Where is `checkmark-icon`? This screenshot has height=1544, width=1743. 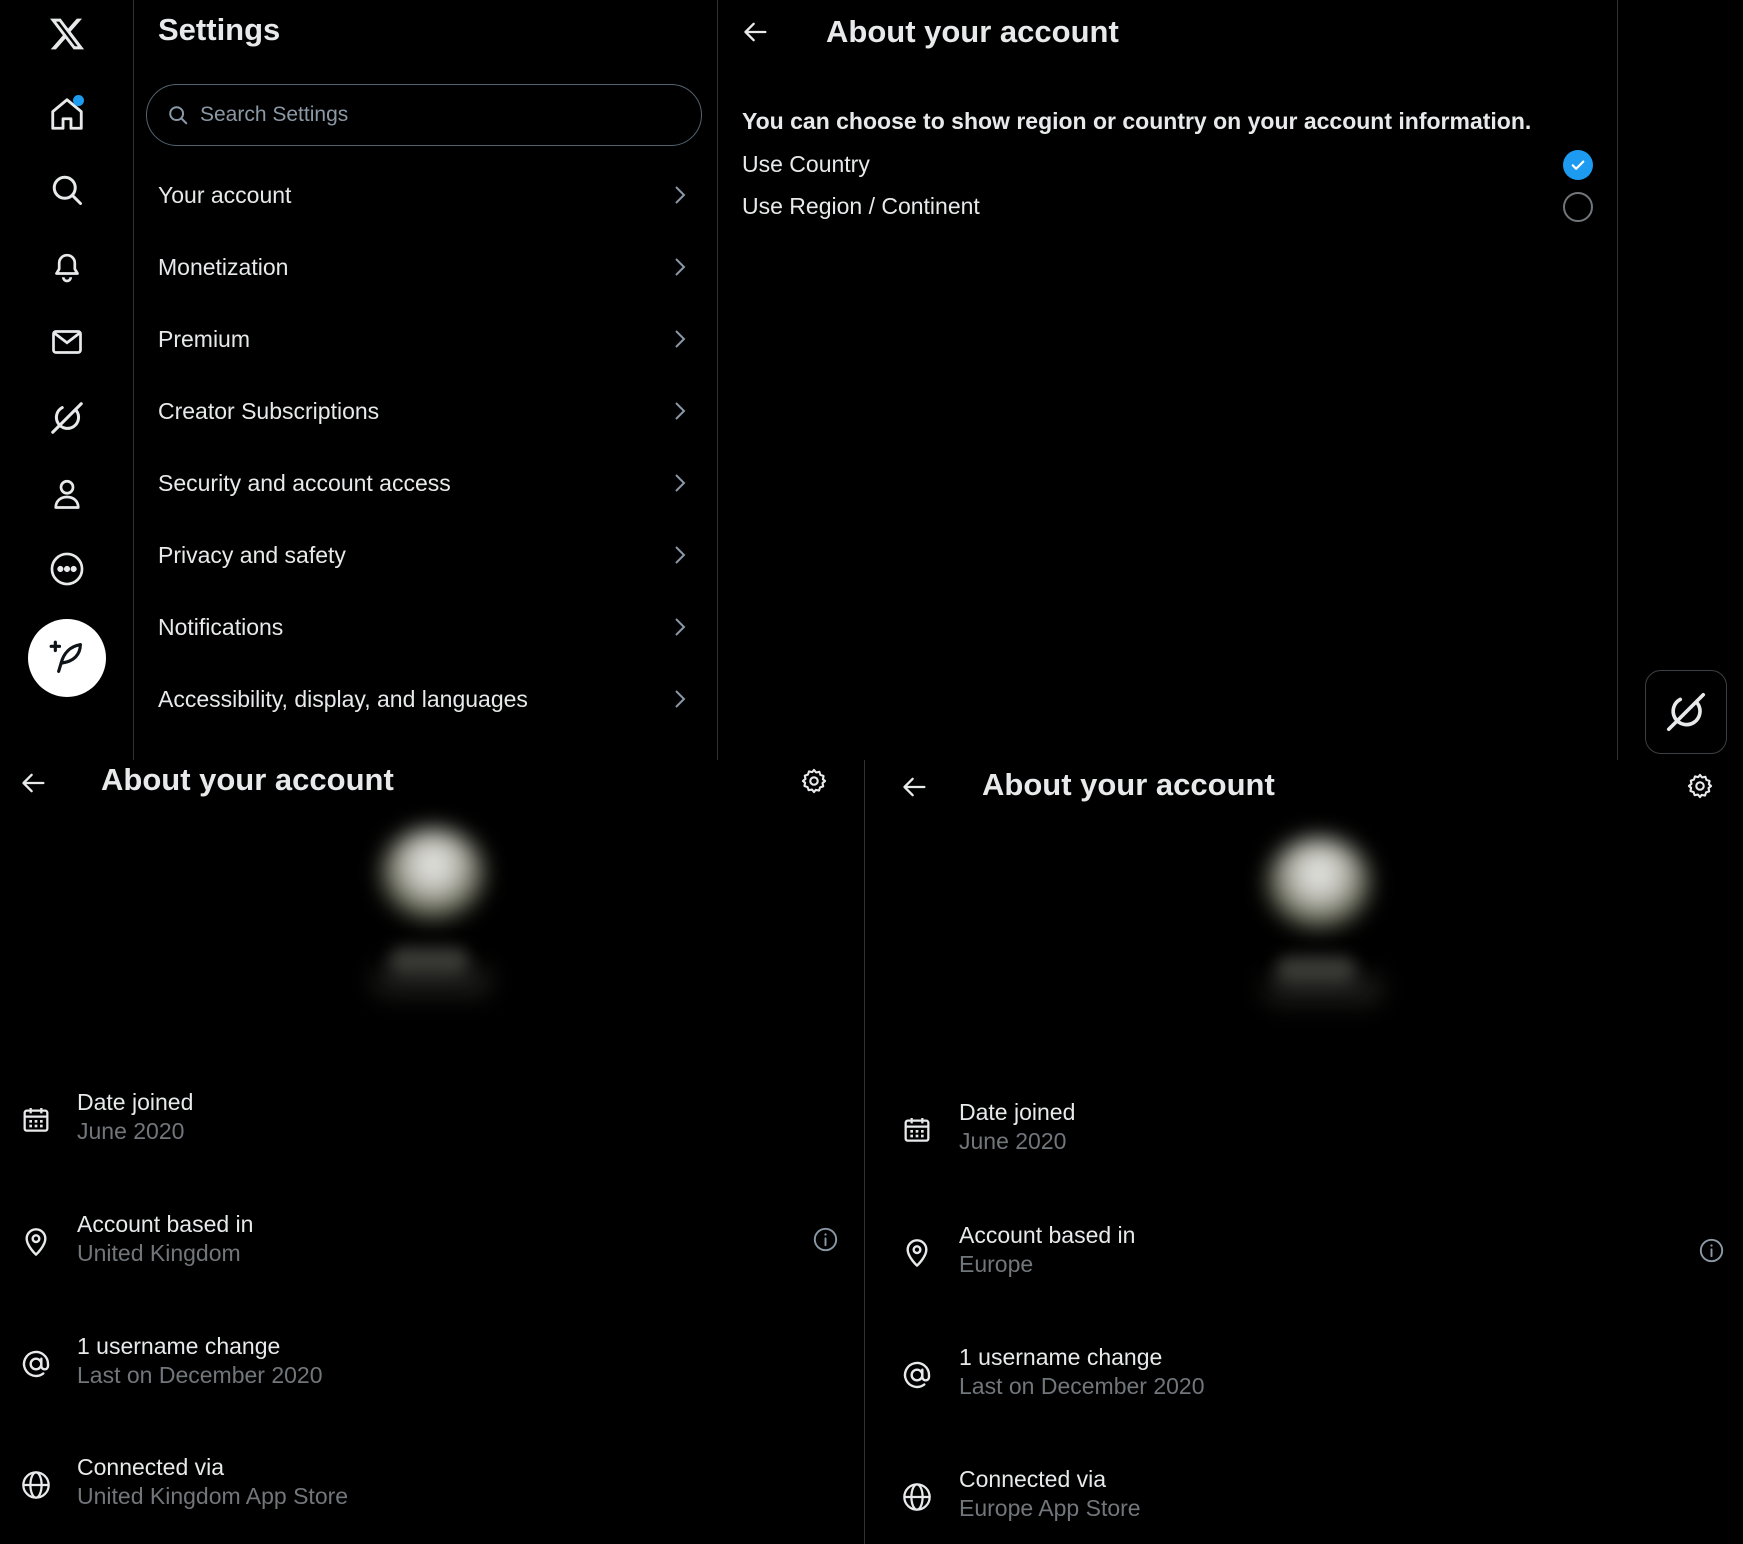 checkmark-icon is located at coordinates (1578, 165).